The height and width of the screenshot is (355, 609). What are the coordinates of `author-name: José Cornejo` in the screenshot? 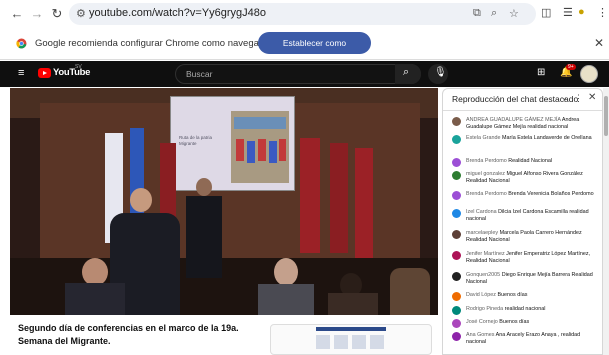 It's located at (482, 322).